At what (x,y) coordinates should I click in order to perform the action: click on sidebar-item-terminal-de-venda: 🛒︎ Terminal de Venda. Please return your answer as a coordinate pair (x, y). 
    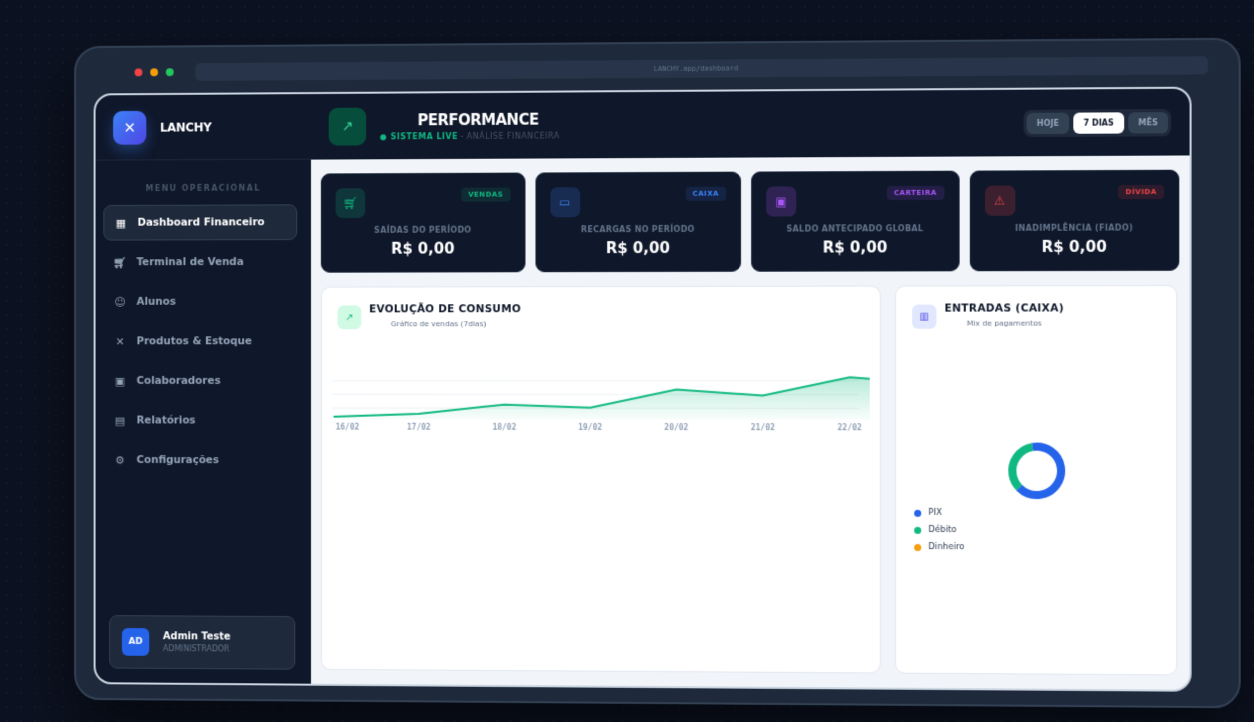
    Looking at the image, I should click on (200, 262).